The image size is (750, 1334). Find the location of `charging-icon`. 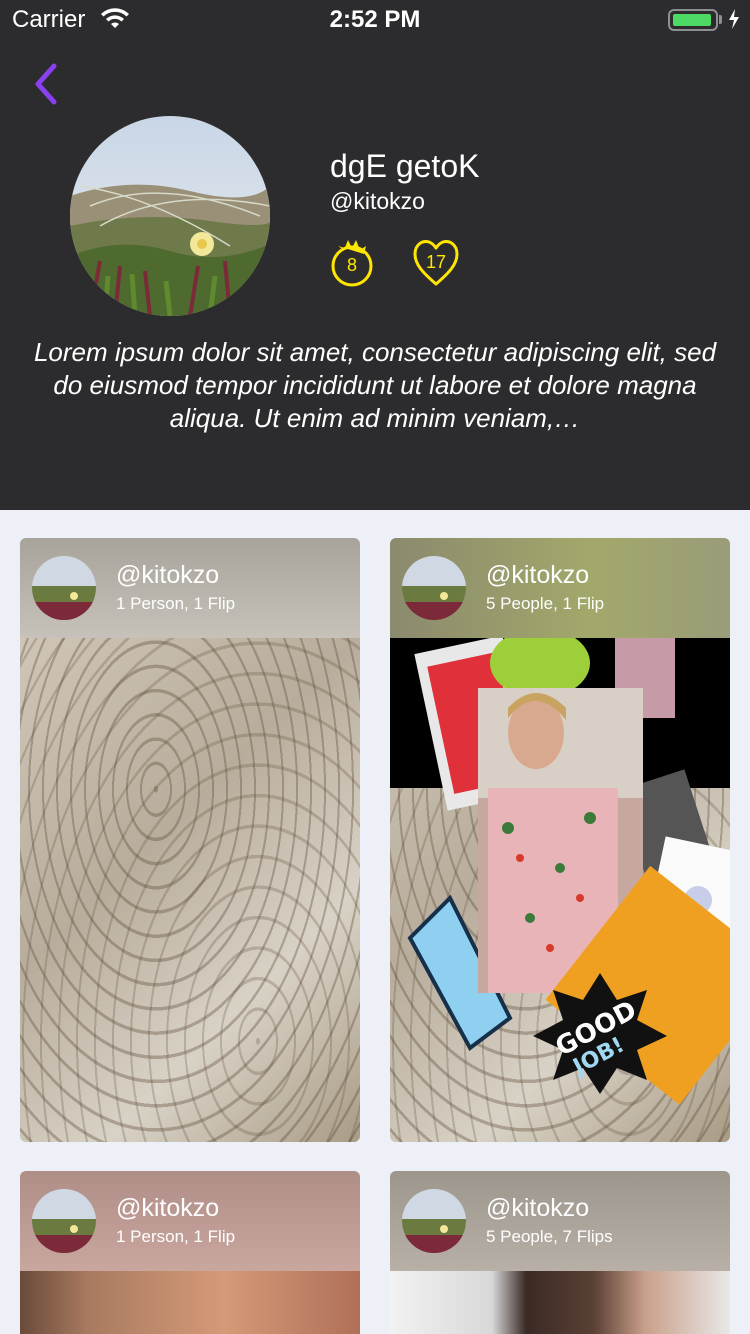

charging-icon is located at coordinates (734, 19).